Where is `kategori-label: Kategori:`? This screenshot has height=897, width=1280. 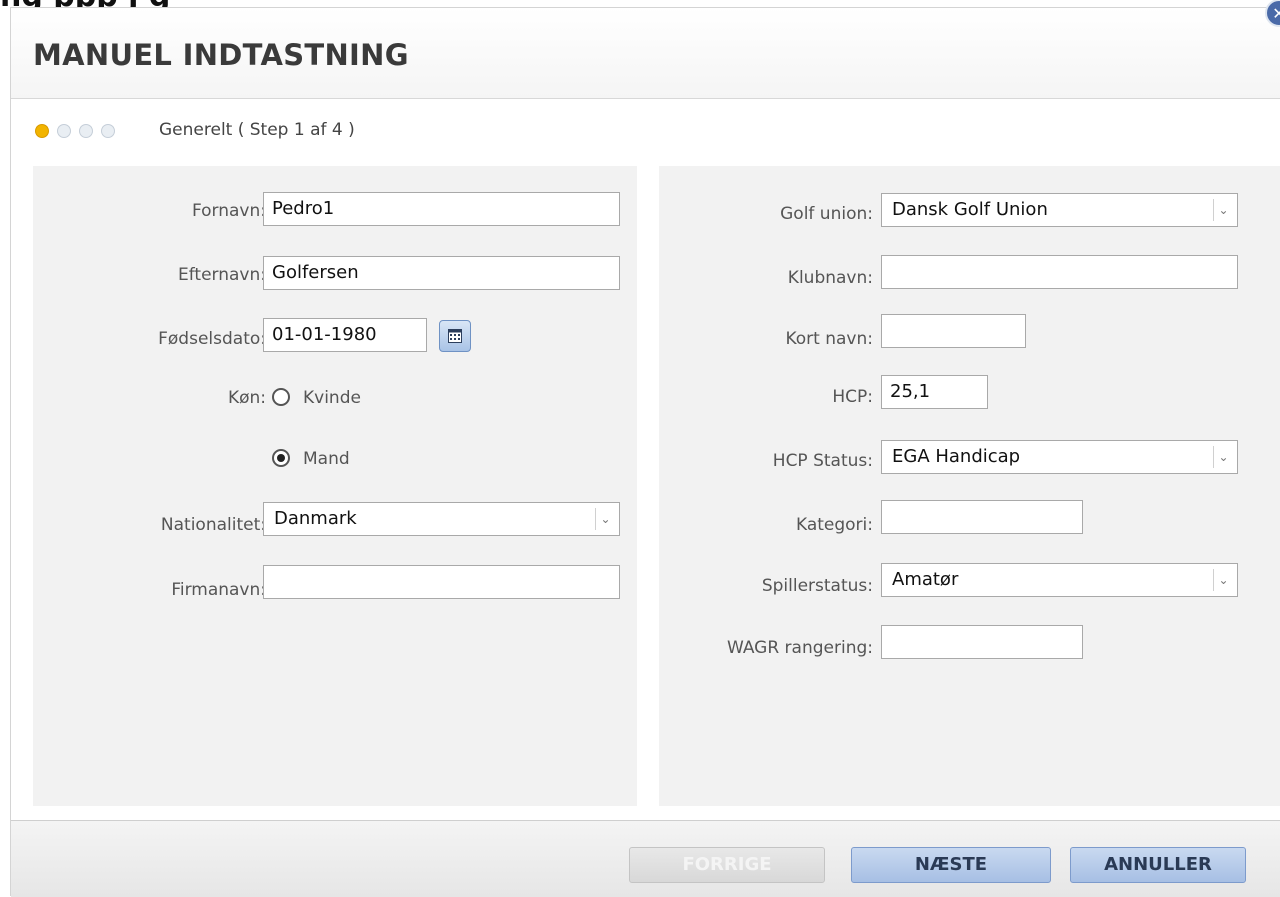 kategori-label: Kategori: is located at coordinates (834, 525).